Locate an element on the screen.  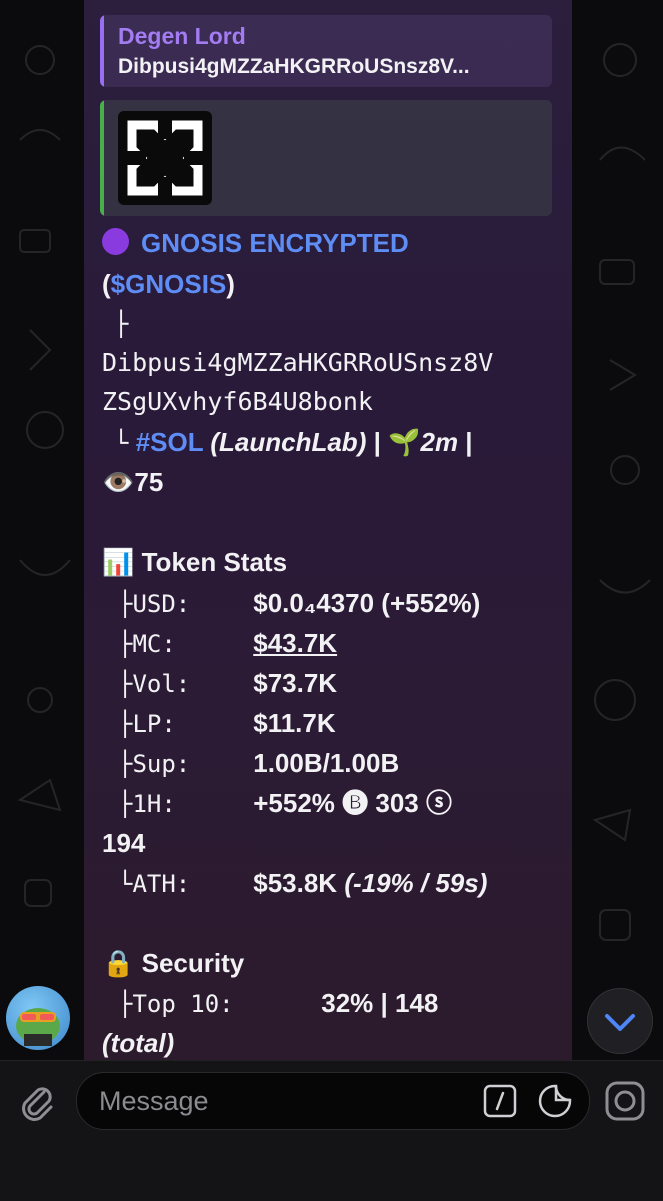
stat-key: ATH: is located at coordinates (161, 884).